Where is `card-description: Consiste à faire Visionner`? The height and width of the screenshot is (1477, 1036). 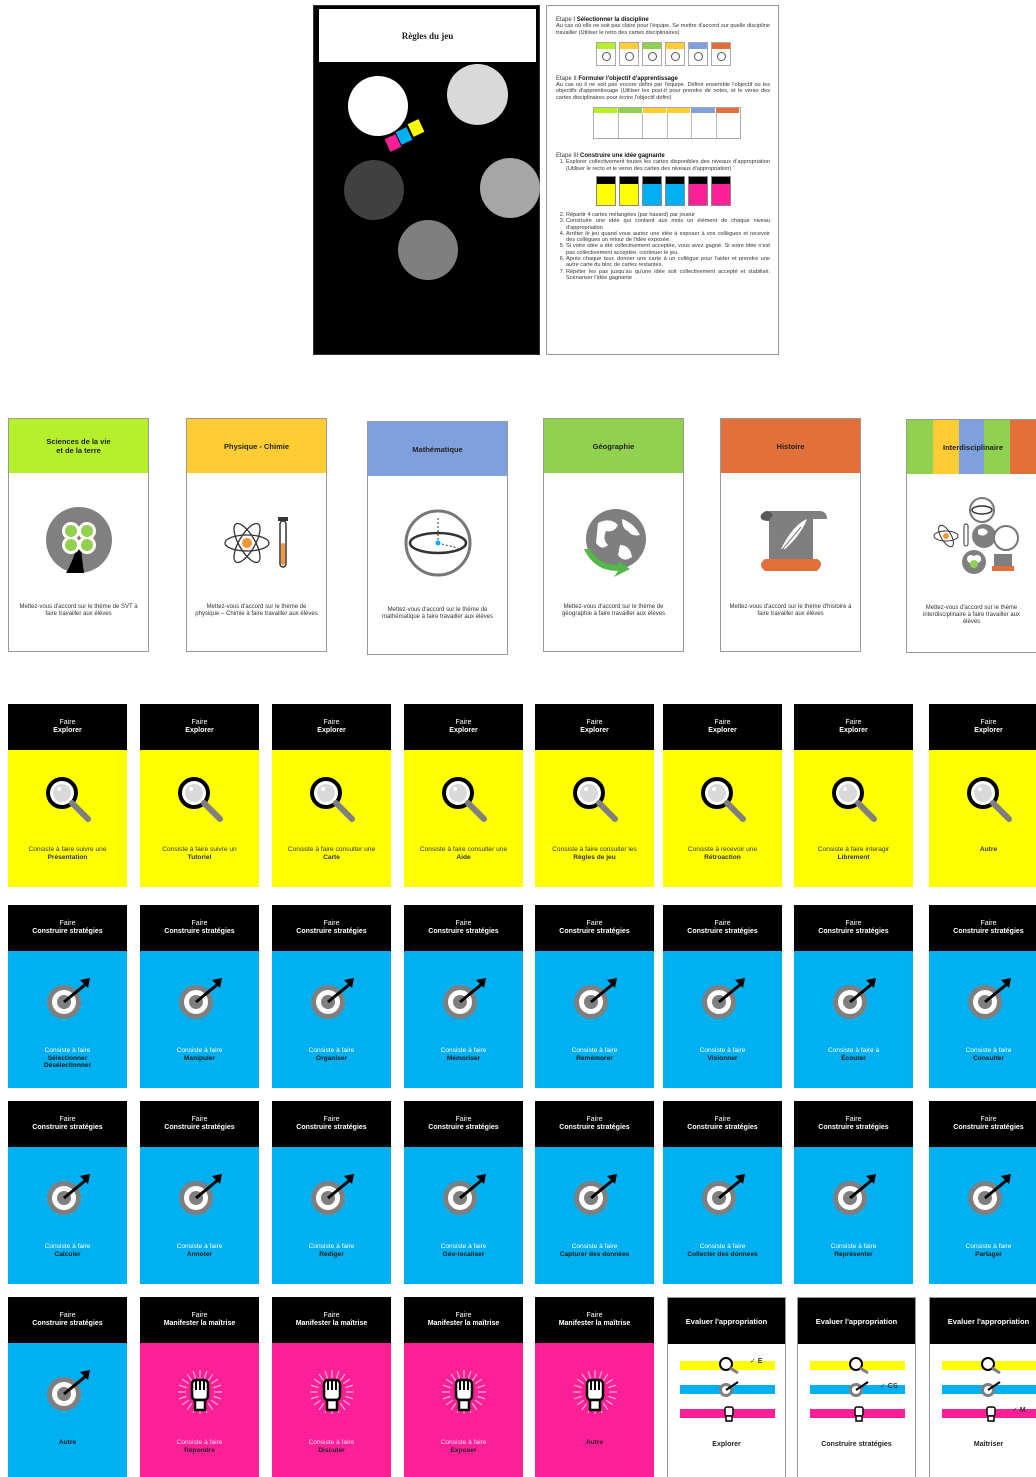
card-description: Consiste à faire Visionner is located at coordinates (722, 1054).